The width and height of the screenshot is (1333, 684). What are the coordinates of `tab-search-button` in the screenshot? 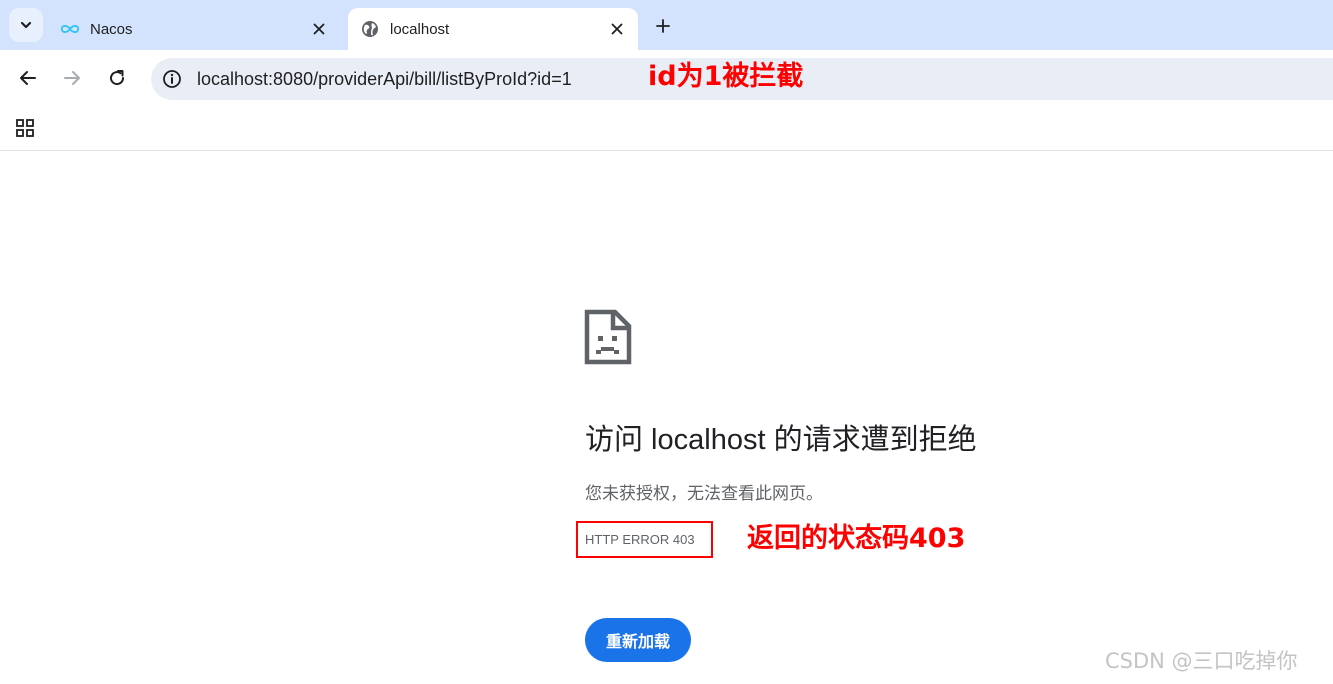 It's located at (26, 25).